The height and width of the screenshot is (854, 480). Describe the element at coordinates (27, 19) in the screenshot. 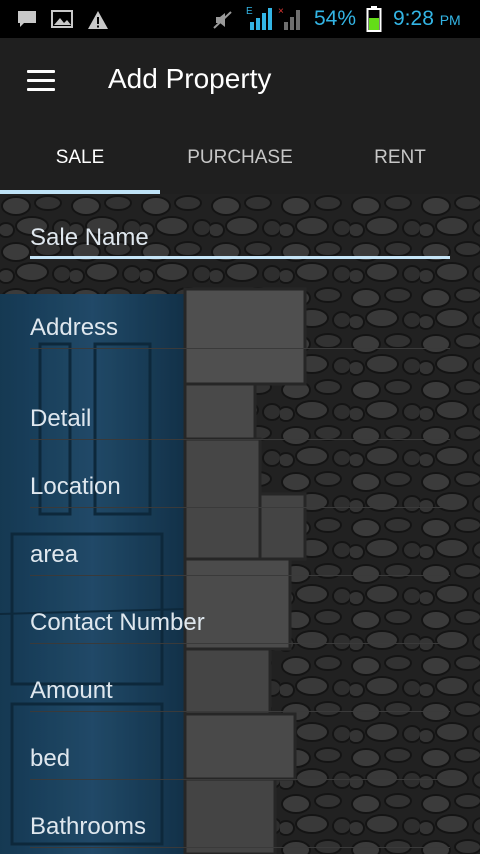

I see `message-icon` at that location.